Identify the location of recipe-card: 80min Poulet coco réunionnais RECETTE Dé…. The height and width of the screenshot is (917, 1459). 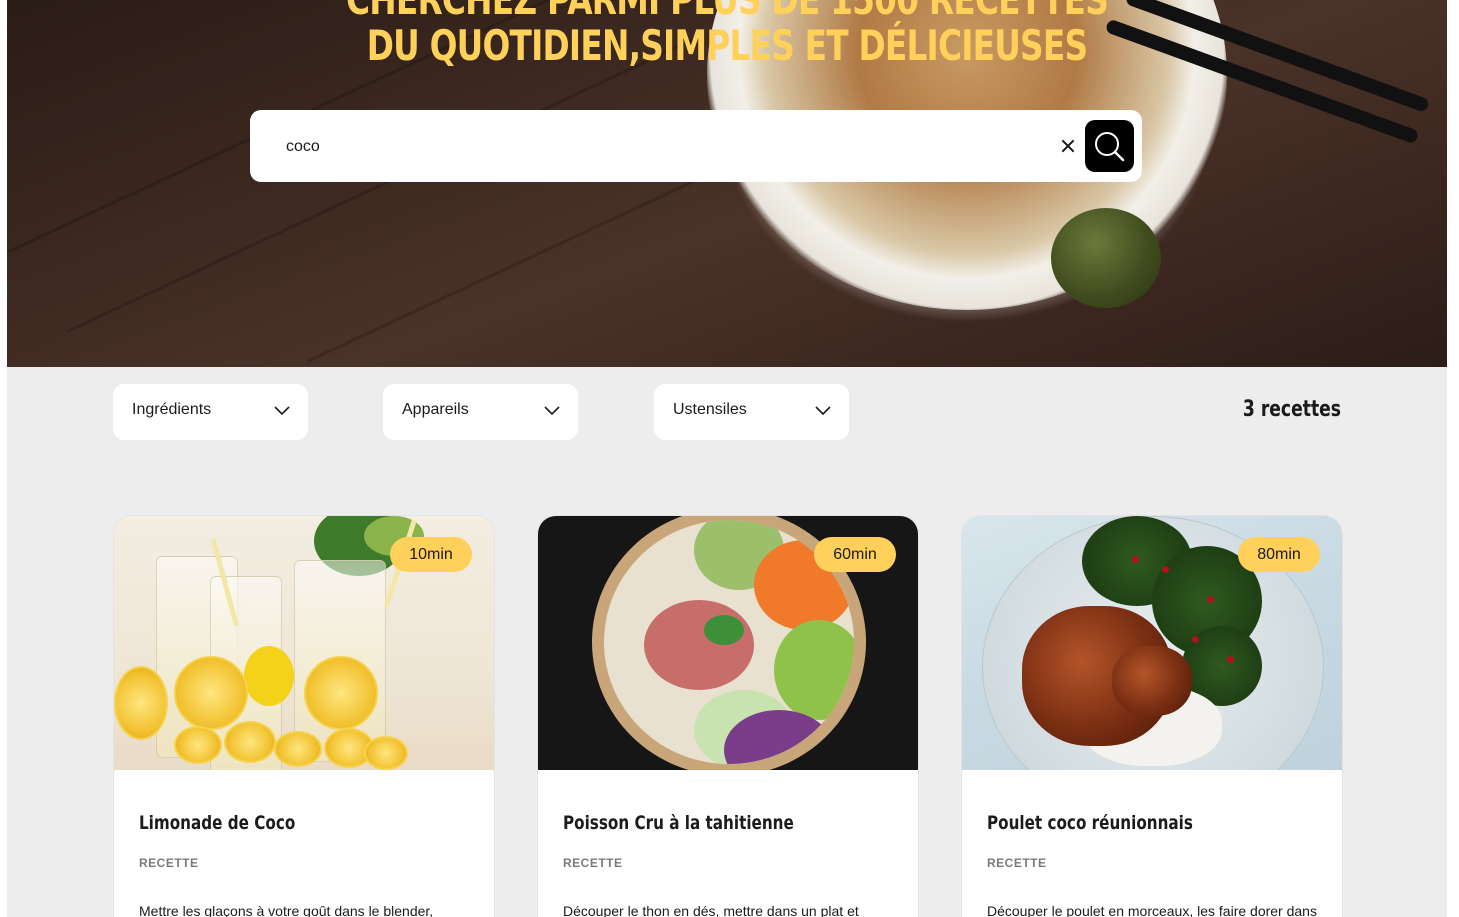
(1152, 716).